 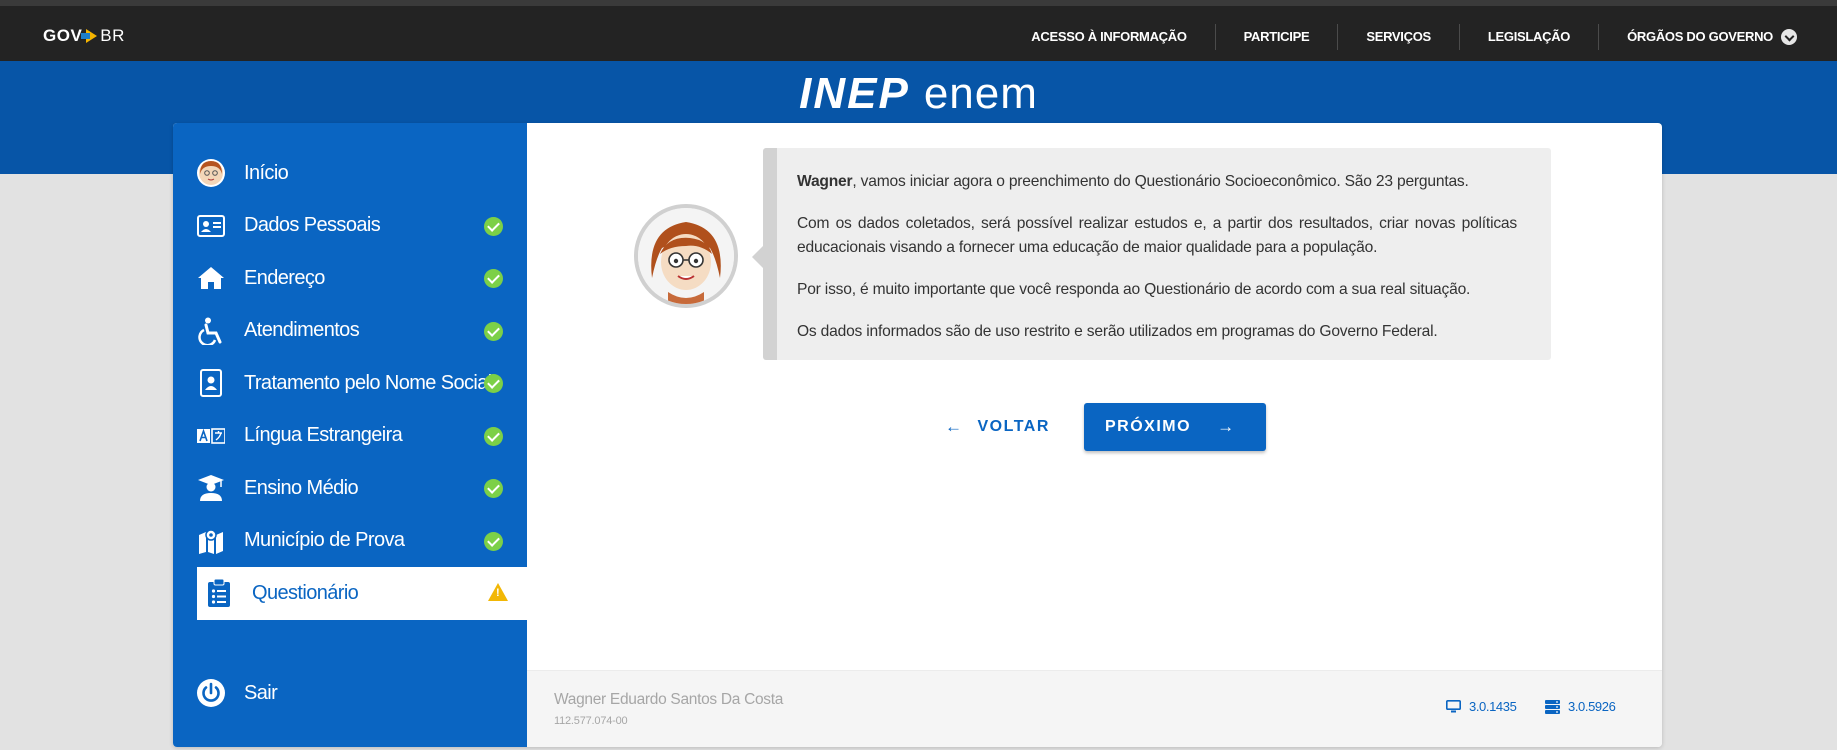 What do you see at coordinates (323, 435) in the screenshot?
I see `sidebar-item-label: Língua Estrangeira` at bounding box center [323, 435].